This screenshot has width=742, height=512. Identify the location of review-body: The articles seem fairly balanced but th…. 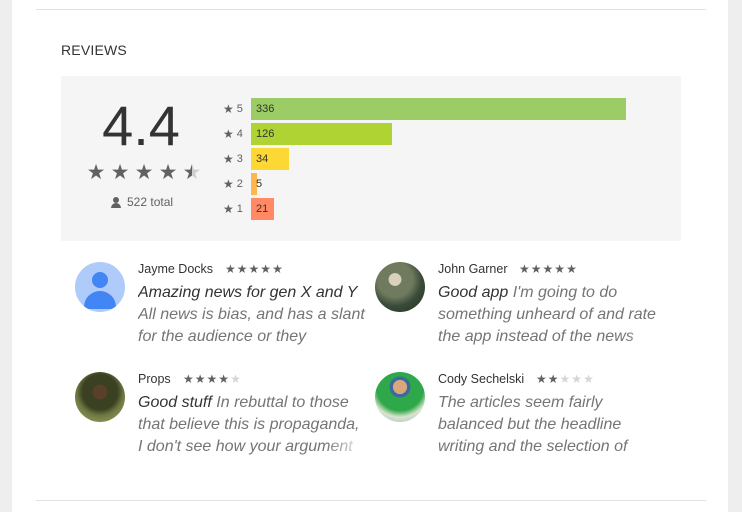
(533, 424).